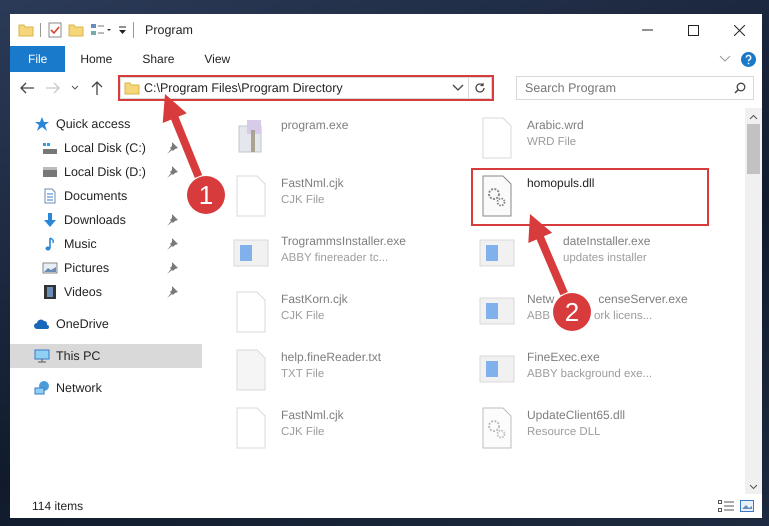 This screenshot has height=526, width=769. I want to click on folder-icon, so click(132, 88).